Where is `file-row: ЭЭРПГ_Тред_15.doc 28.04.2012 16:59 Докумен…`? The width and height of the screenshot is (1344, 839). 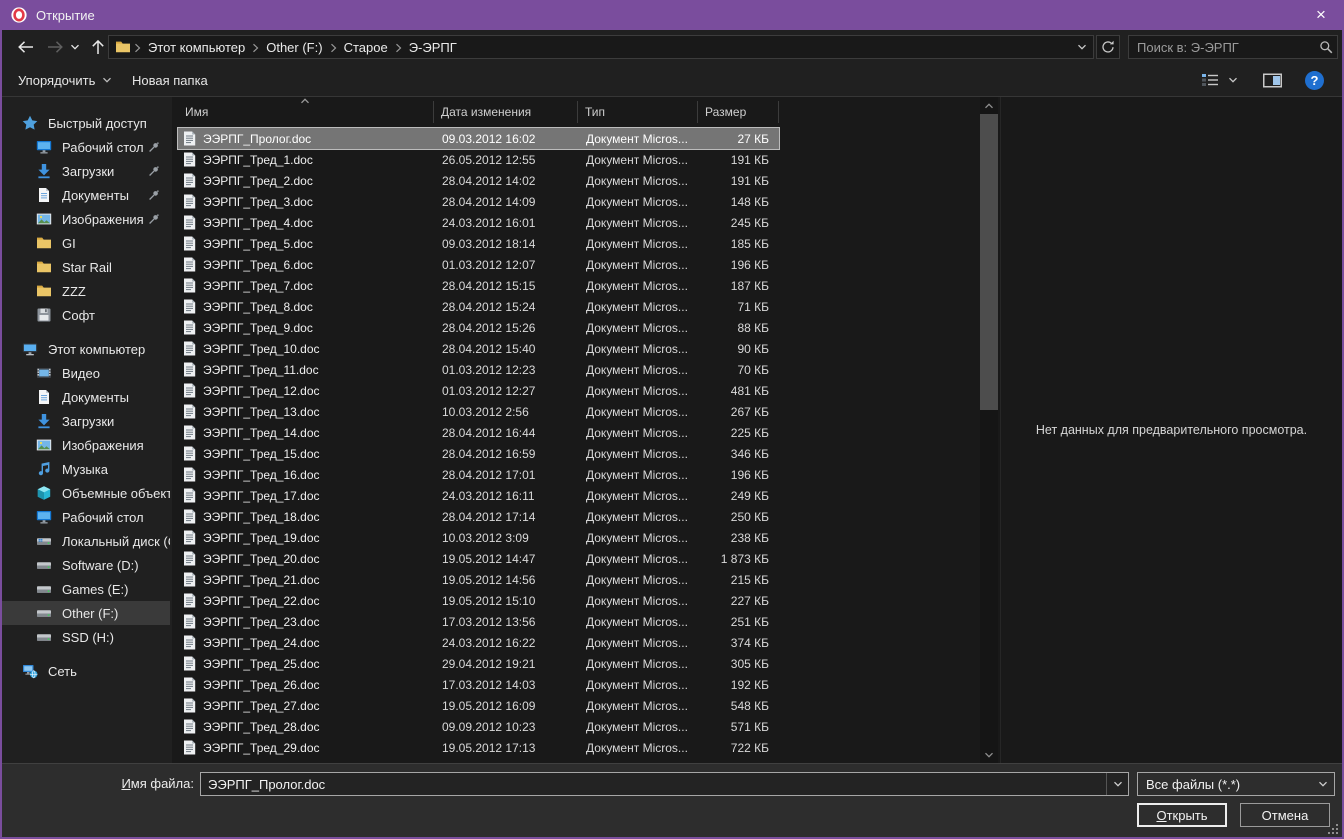 file-row: ЭЭРПГ_Тред_15.doc 28.04.2012 16:59 Докумен… is located at coordinates (478, 453).